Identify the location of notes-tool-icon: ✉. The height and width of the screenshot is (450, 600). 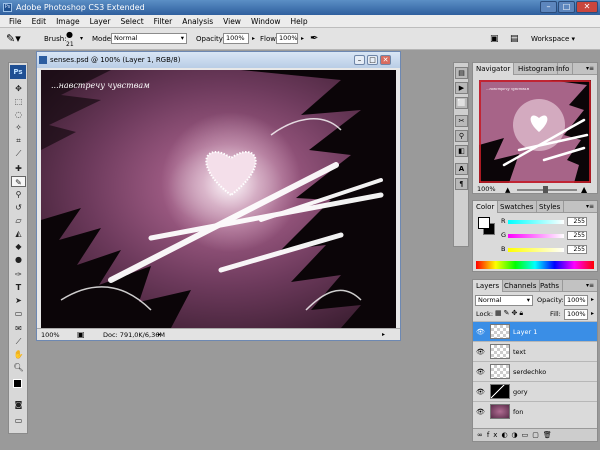
(18, 328).